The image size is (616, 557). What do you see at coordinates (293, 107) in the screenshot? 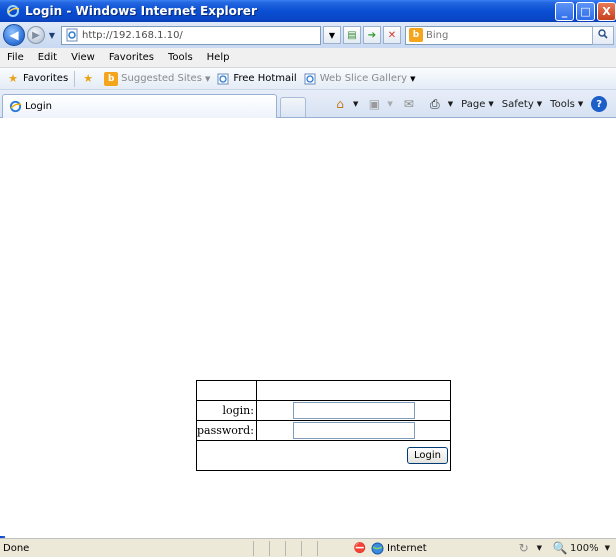
I see `new-tab-button` at bounding box center [293, 107].